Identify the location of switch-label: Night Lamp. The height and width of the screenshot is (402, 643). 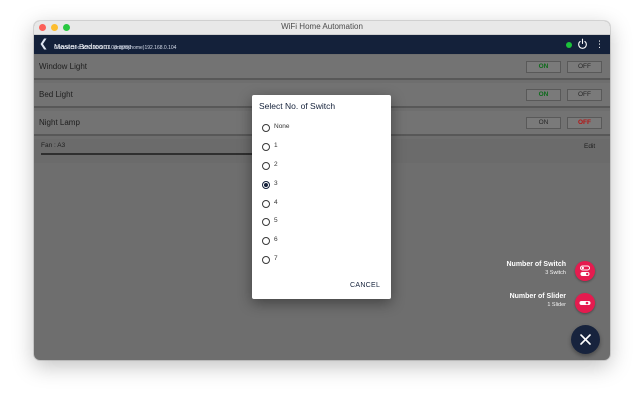
(59, 122).